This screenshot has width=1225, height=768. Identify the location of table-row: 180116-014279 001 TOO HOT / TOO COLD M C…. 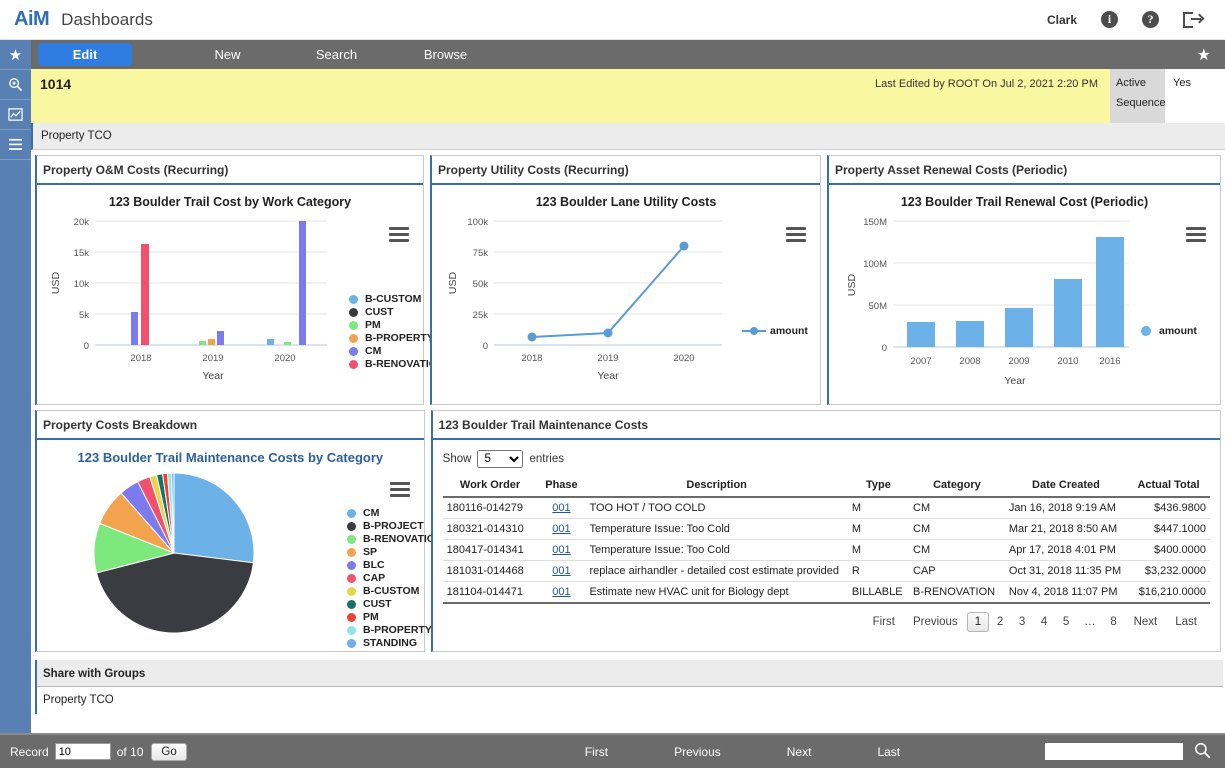
(826, 508).